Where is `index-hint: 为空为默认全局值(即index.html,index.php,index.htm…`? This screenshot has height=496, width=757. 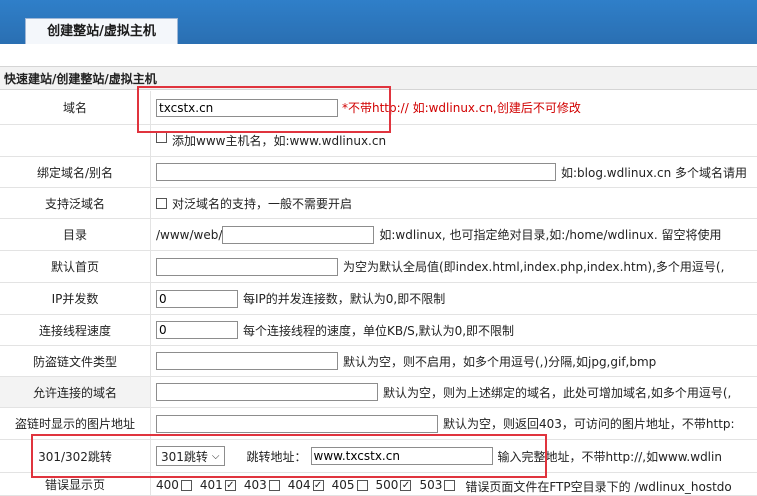
index-hint: 为空为默认全局值(即index.html,index.php,index.htm… is located at coordinates (534, 267).